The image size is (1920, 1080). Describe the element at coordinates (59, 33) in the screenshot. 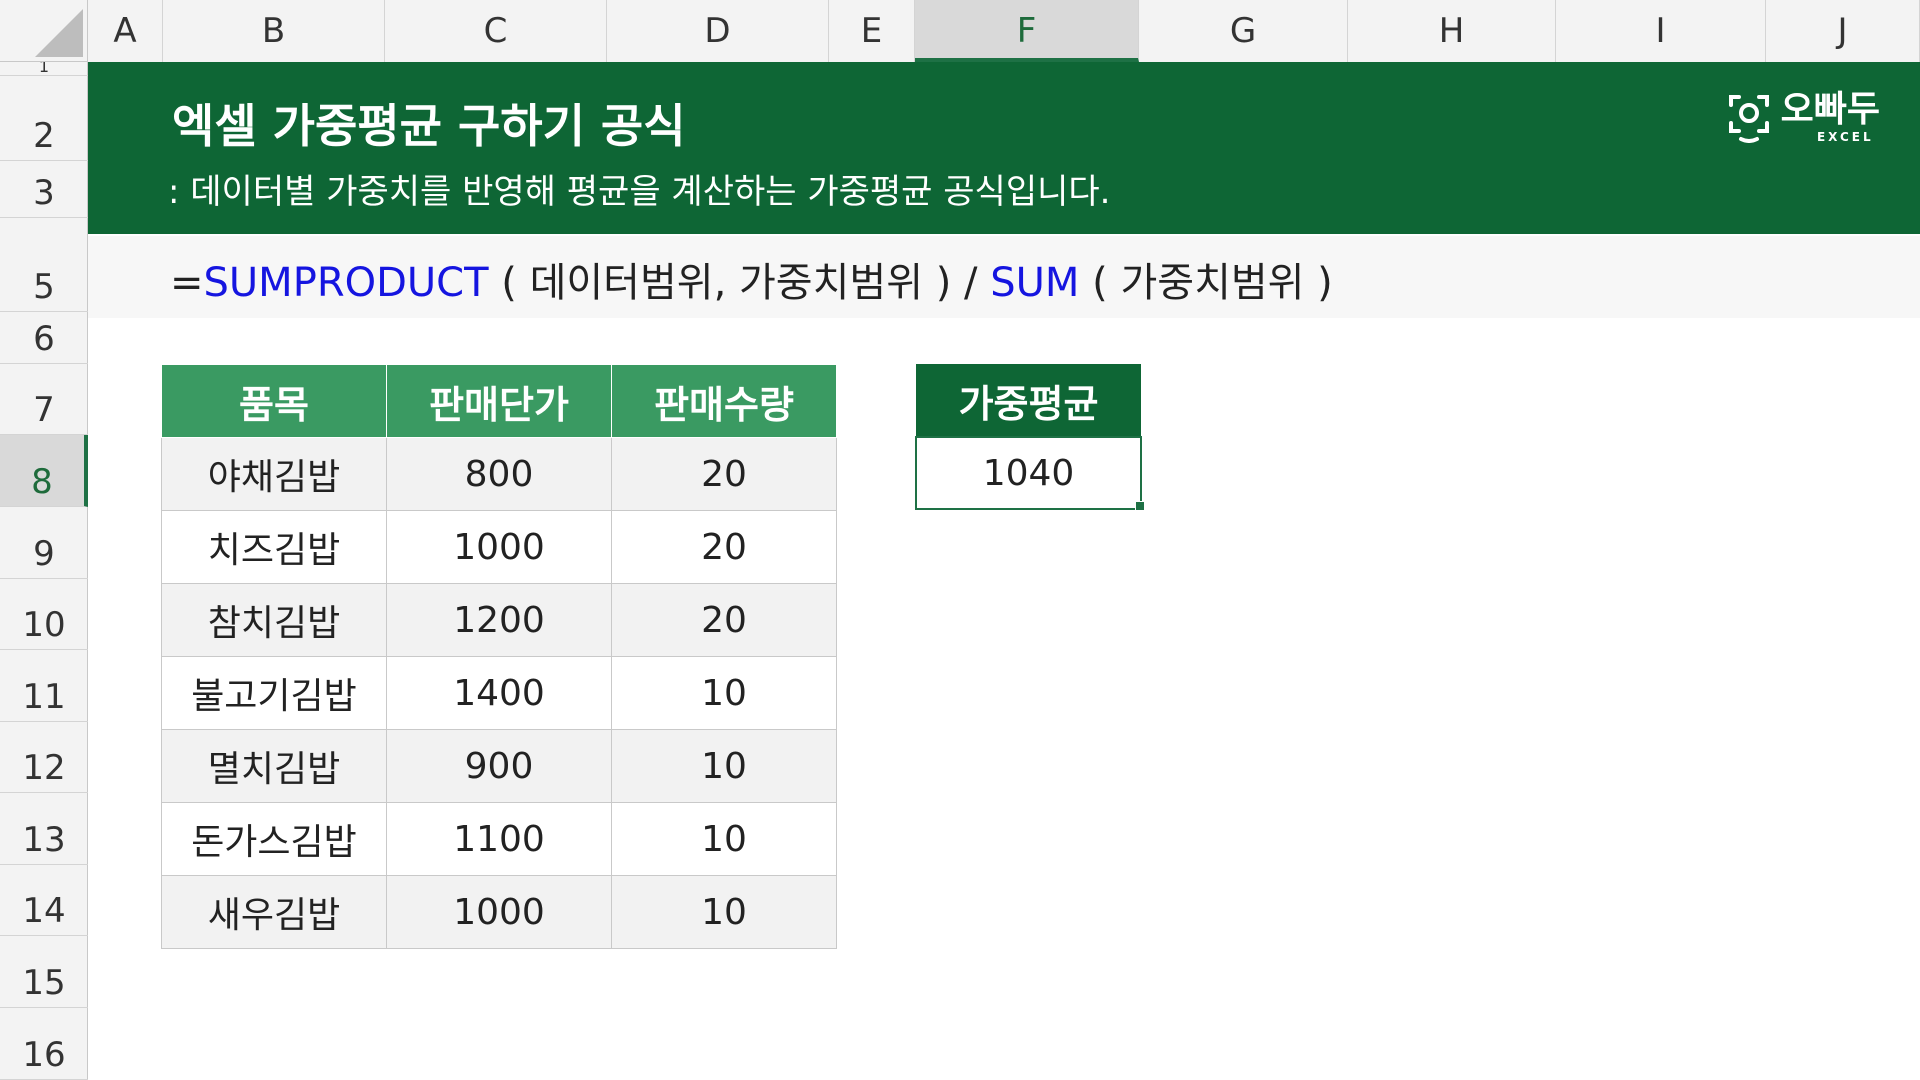

I see `select-all-triangle-icon` at that location.